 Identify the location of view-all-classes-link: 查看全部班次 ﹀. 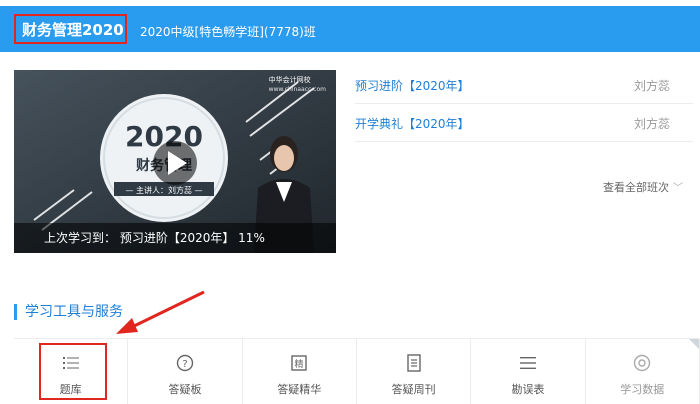
(643, 187).